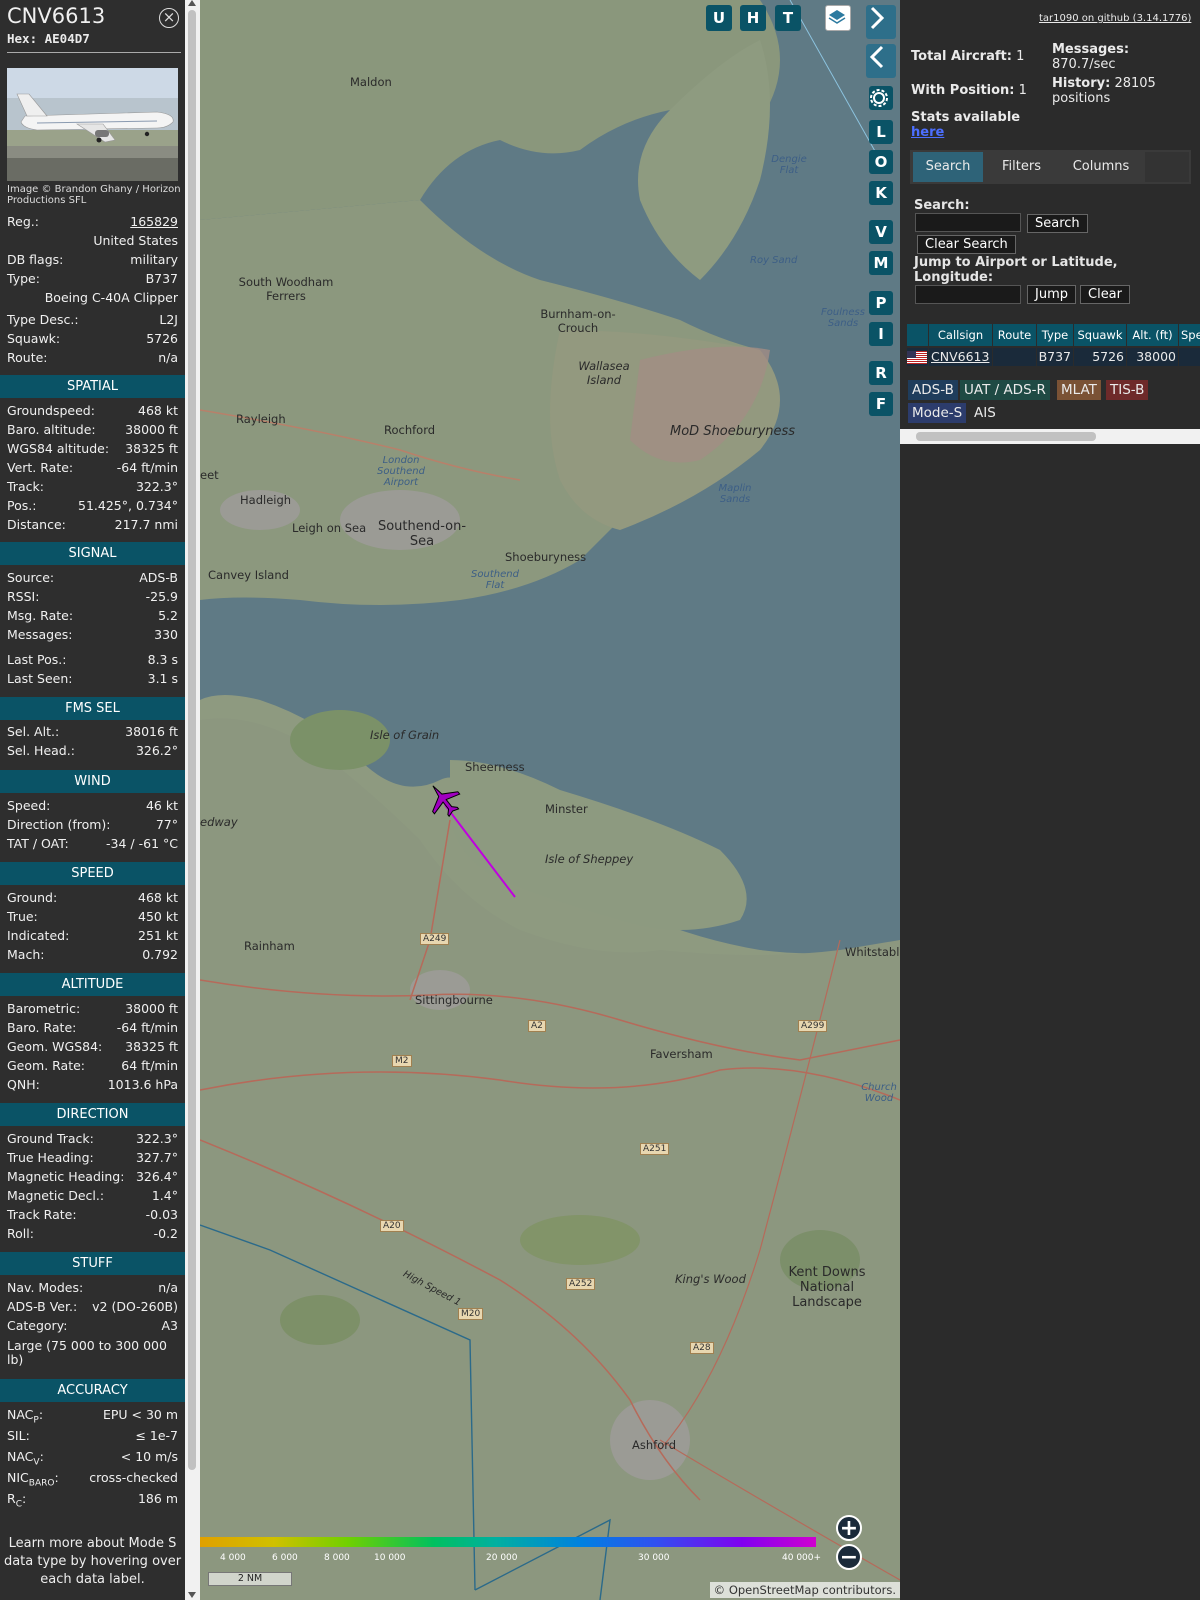  I want to click on section-header-altitude: ALTITUDE, so click(92, 984).